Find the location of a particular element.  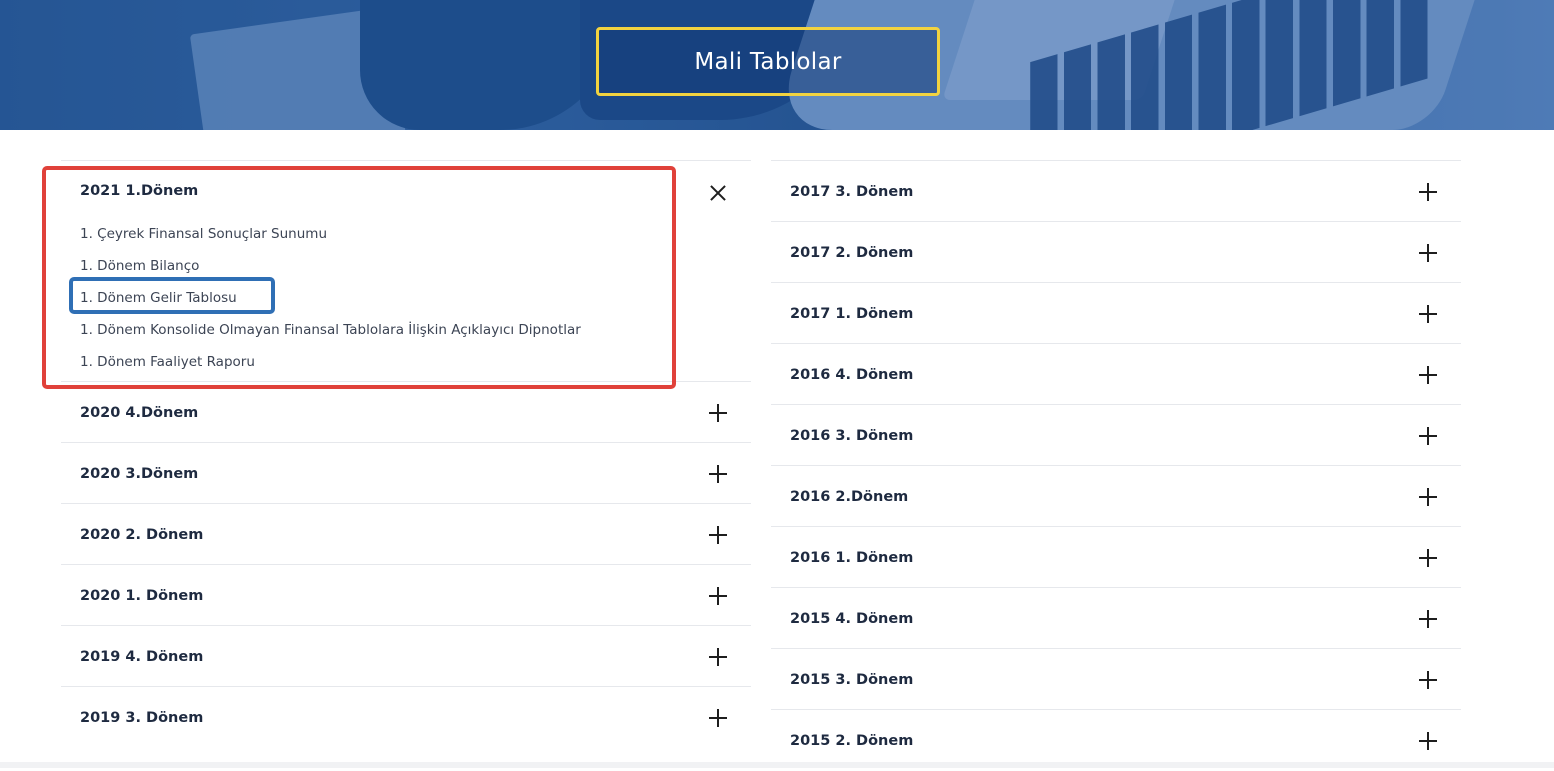

accordion-item: 2020 3.Dönem is located at coordinates (406, 472).